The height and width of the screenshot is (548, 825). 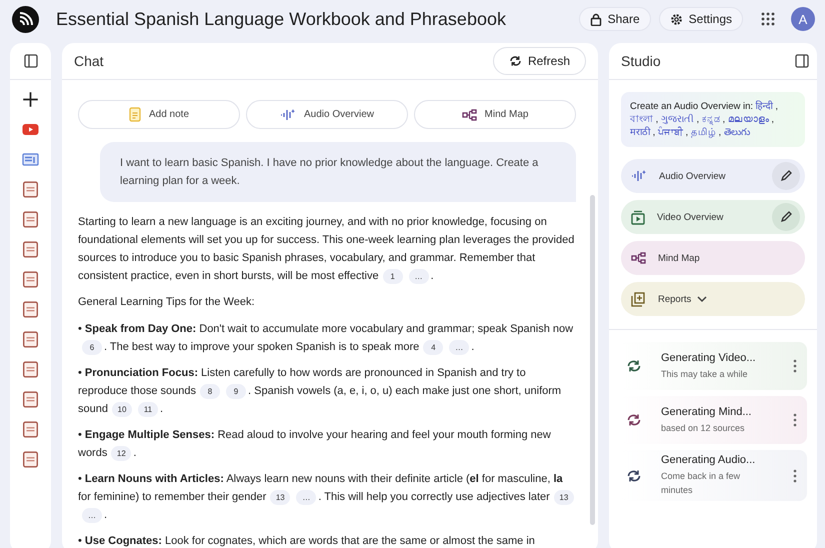 I want to click on citation-chip: 1, so click(x=392, y=276).